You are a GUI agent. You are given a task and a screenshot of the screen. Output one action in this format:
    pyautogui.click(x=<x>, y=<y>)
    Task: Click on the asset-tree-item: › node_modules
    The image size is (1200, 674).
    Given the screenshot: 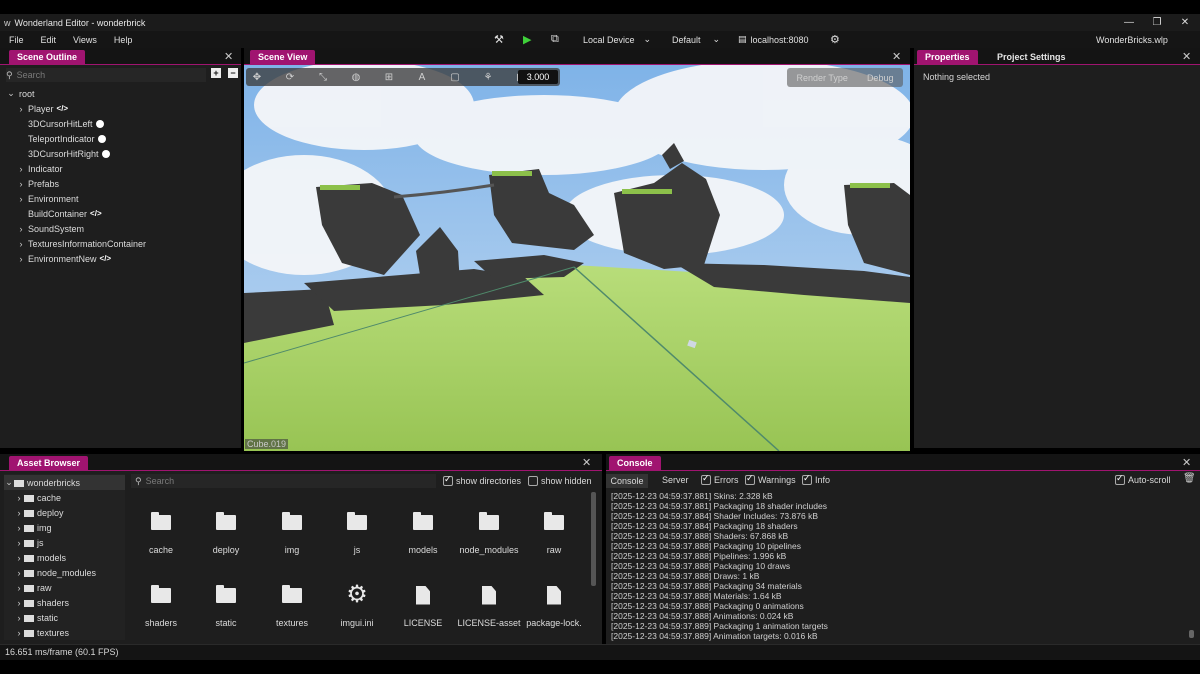 What is the action you would take?
    pyautogui.click(x=55, y=572)
    